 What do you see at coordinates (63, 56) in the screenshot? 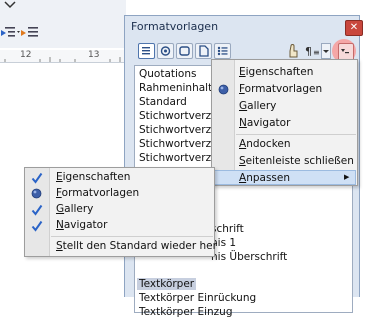
I see `horizontal-ruler: 12 13` at bounding box center [63, 56].